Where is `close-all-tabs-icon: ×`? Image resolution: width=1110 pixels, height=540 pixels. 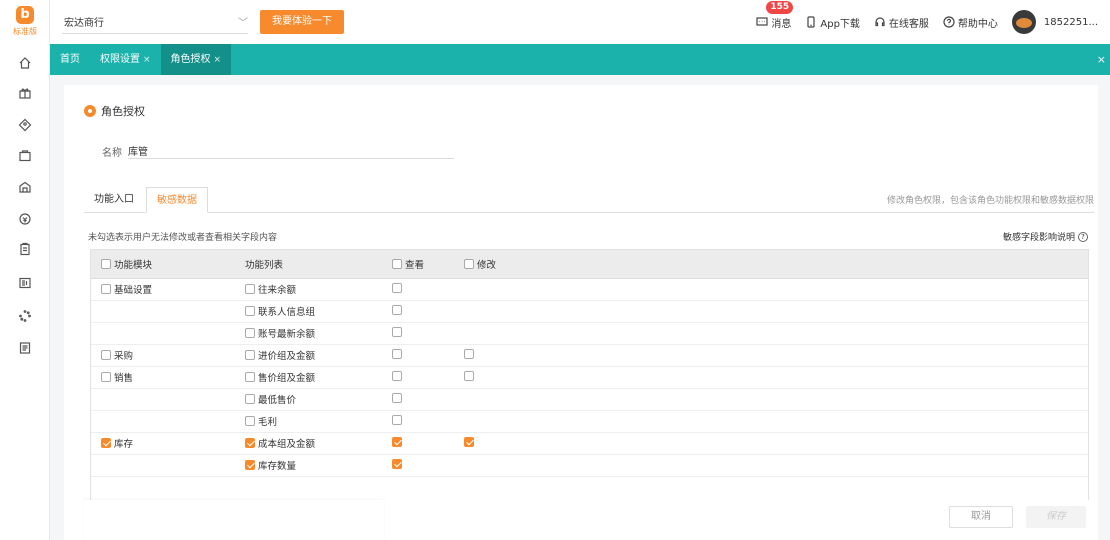
close-all-tabs-icon: × is located at coordinates (1101, 59).